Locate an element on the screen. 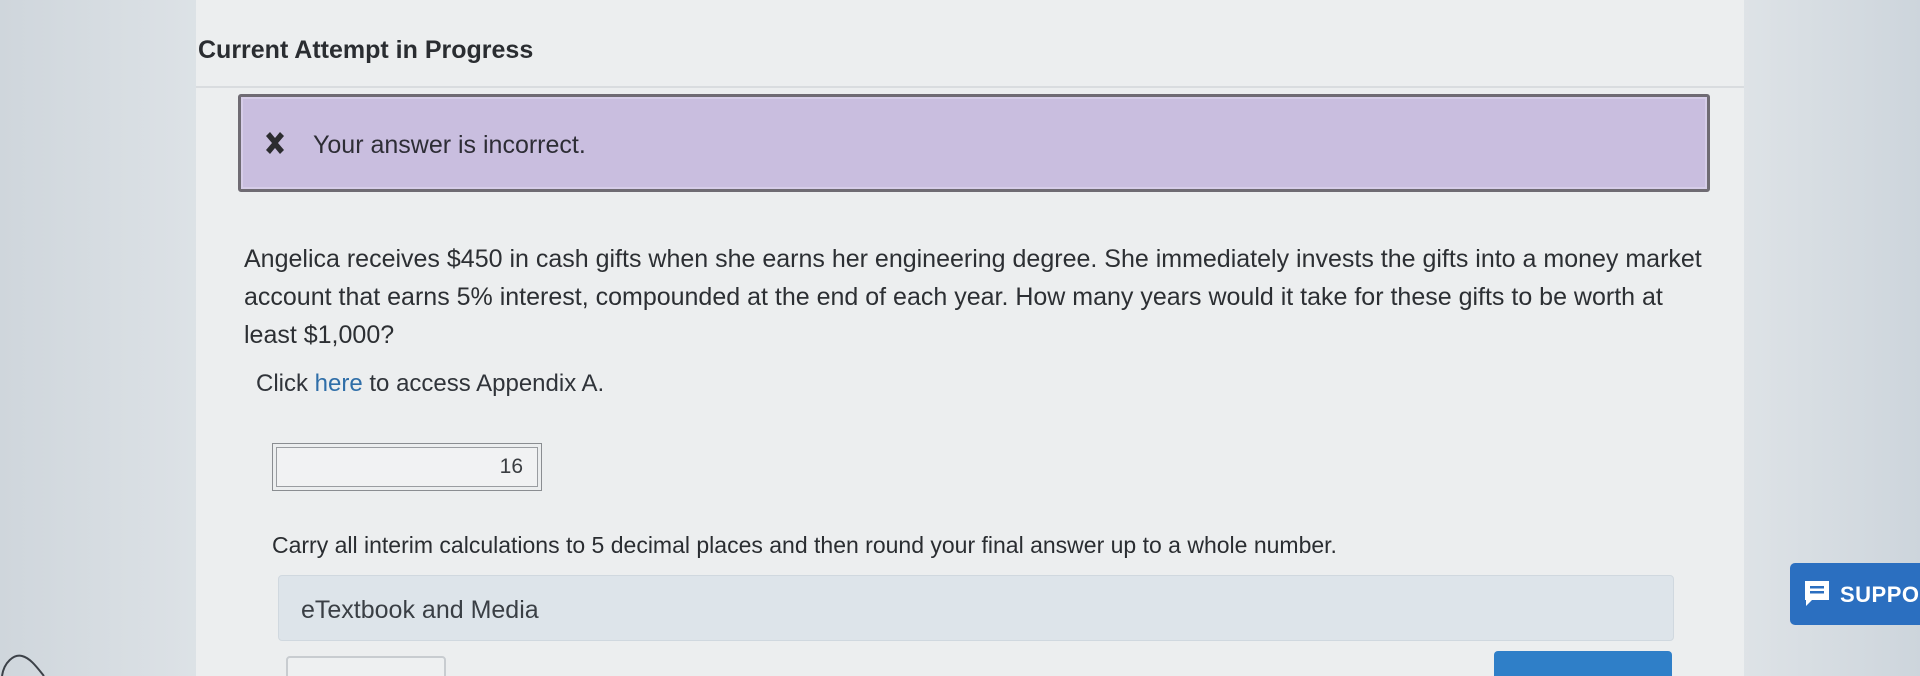 The width and height of the screenshot is (1920, 676). appendix-line: Click here to access Appendix A. is located at coordinates (430, 384).